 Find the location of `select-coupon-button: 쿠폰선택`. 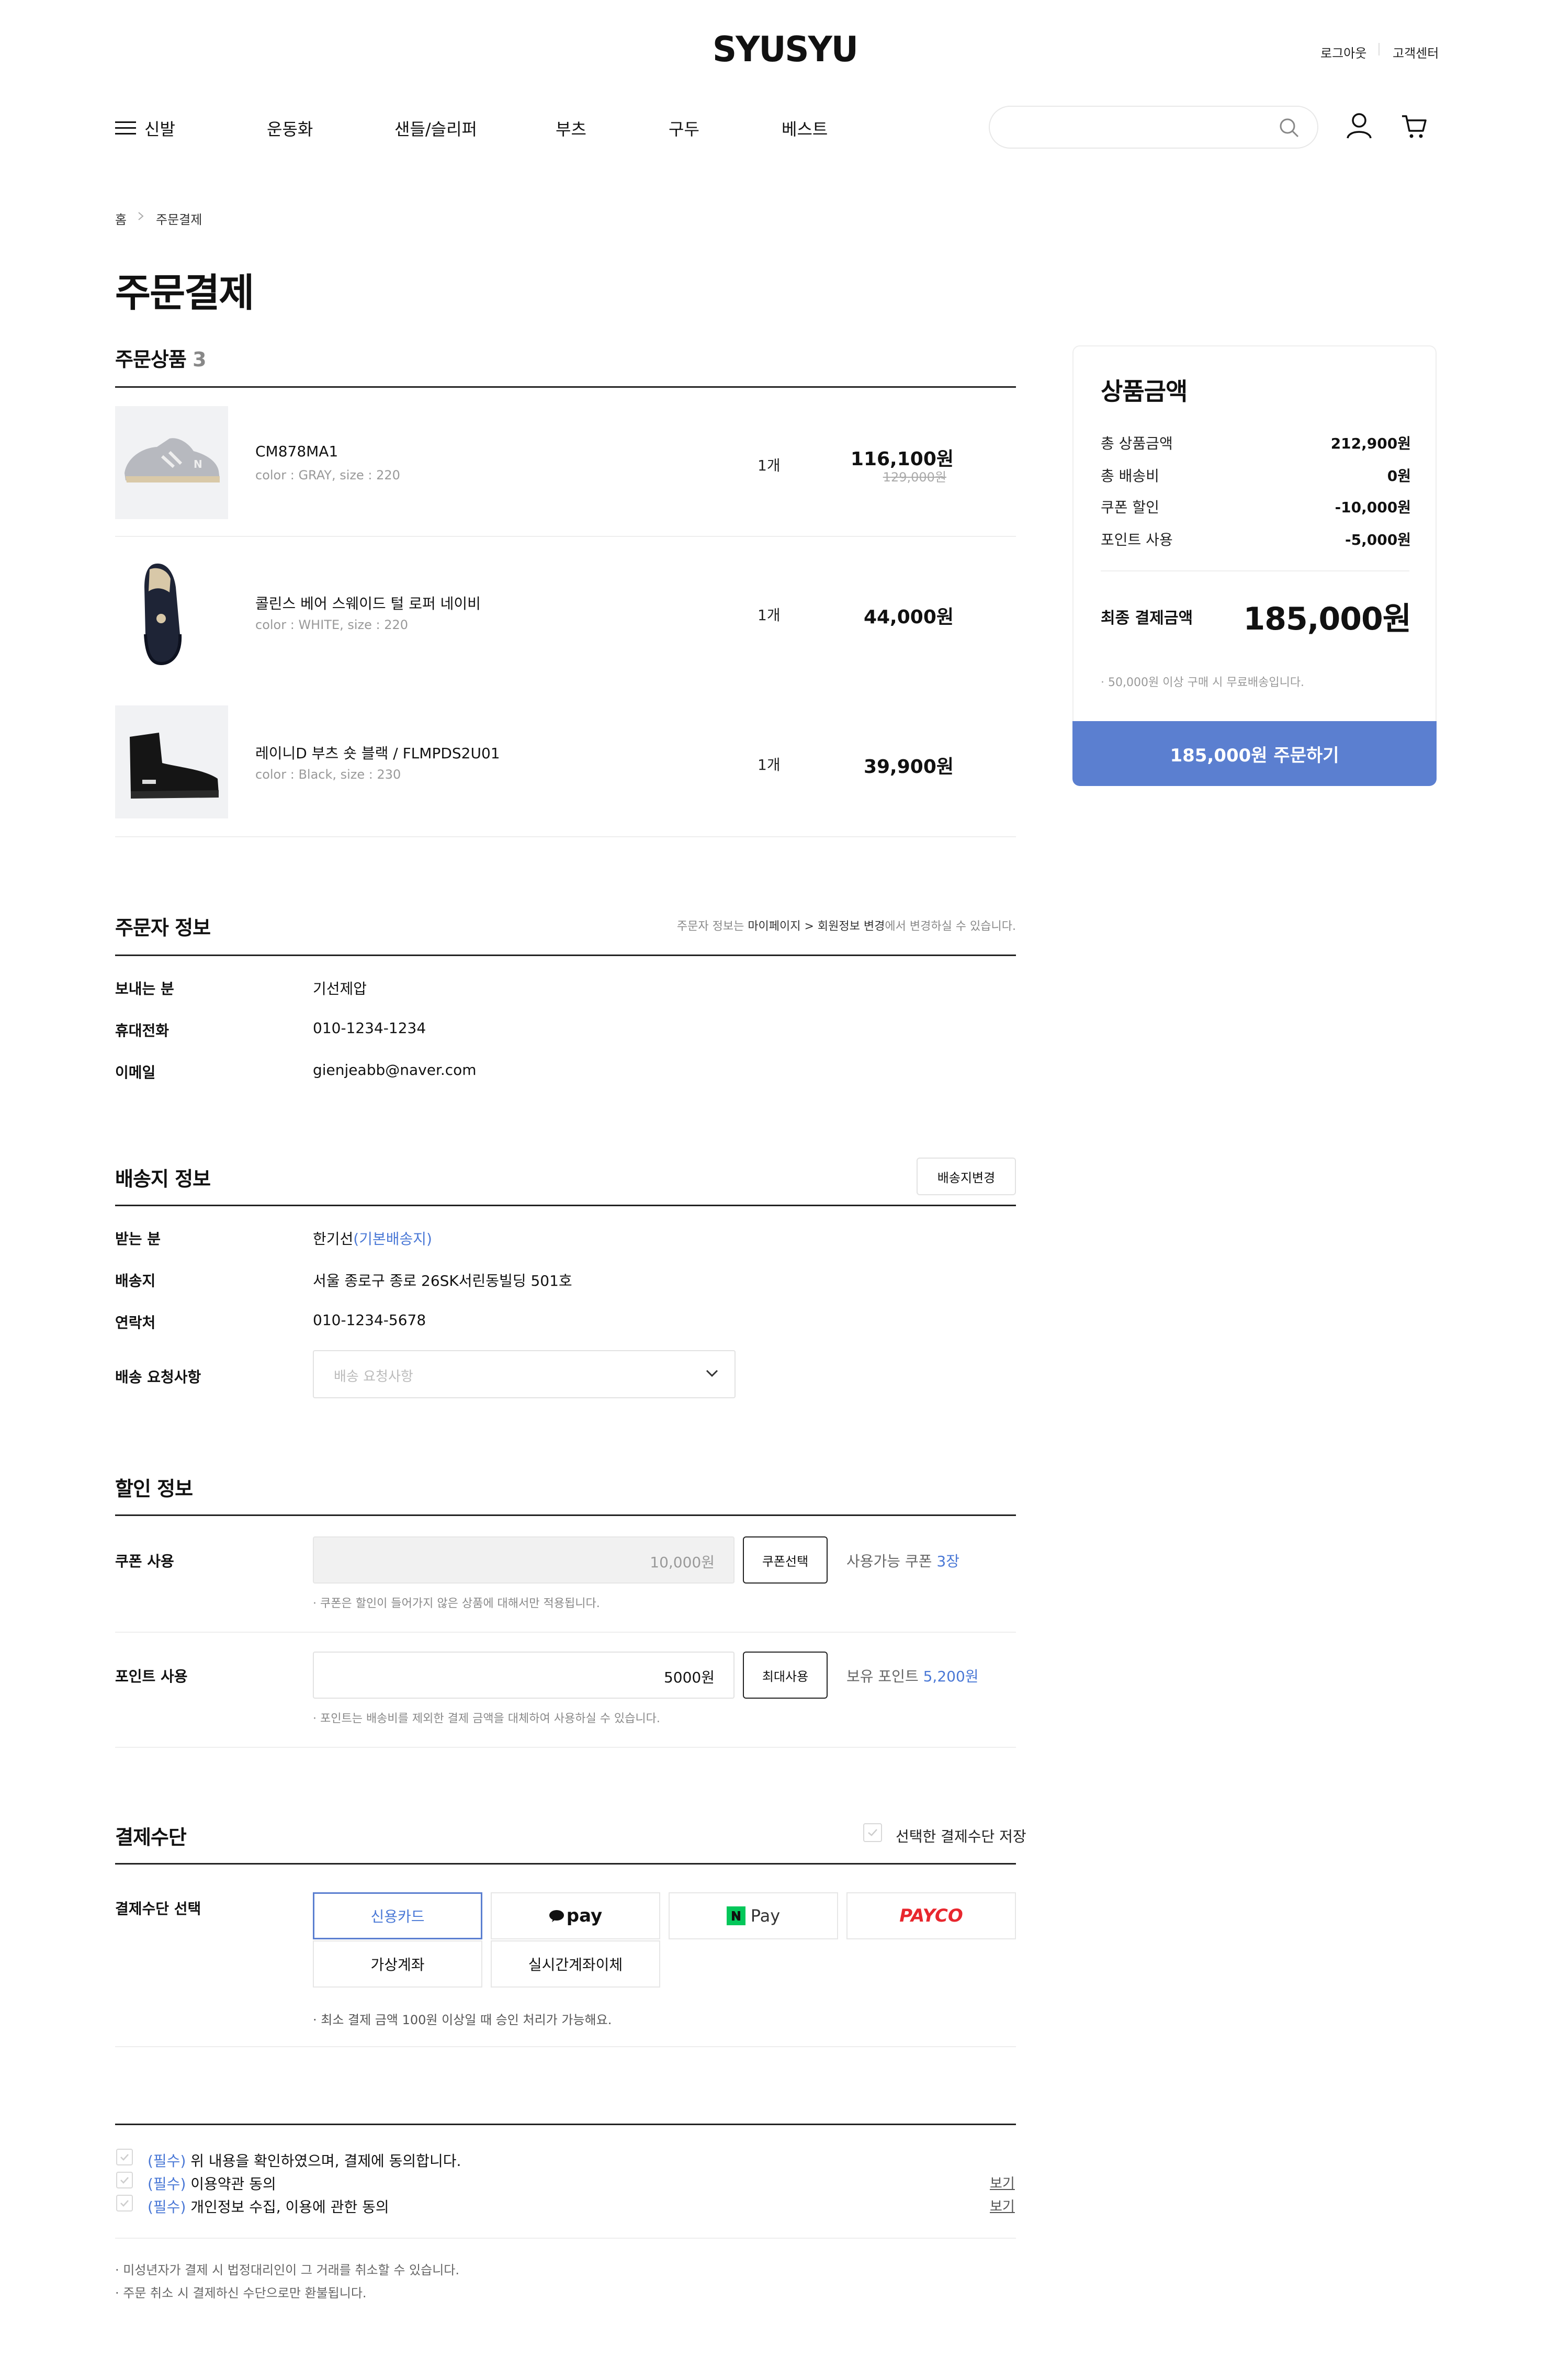

select-coupon-button: 쿠폰선택 is located at coordinates (785, 1560).